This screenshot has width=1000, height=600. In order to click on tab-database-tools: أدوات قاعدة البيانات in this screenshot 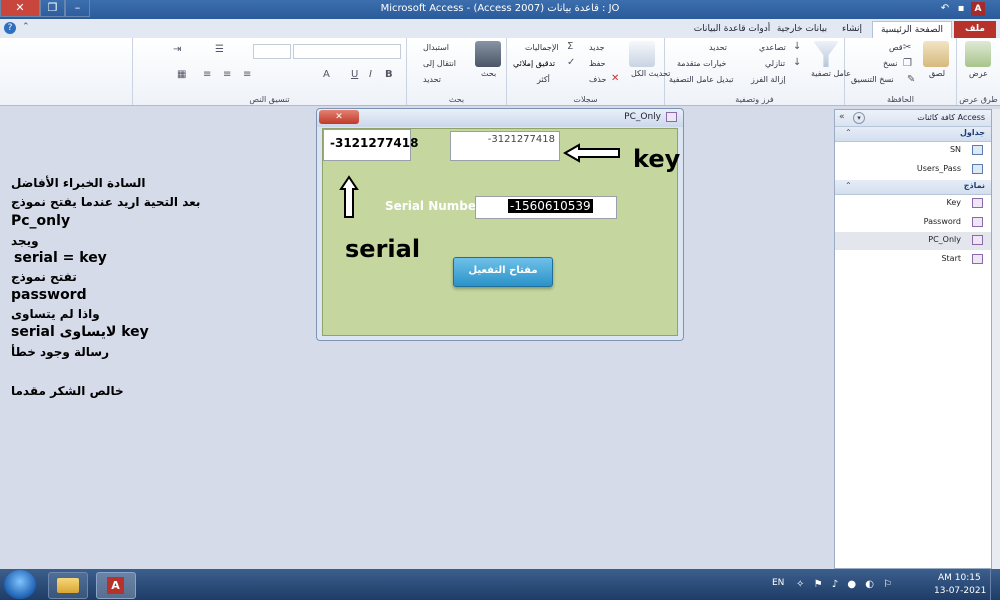, I will do `click(732, 29)`.